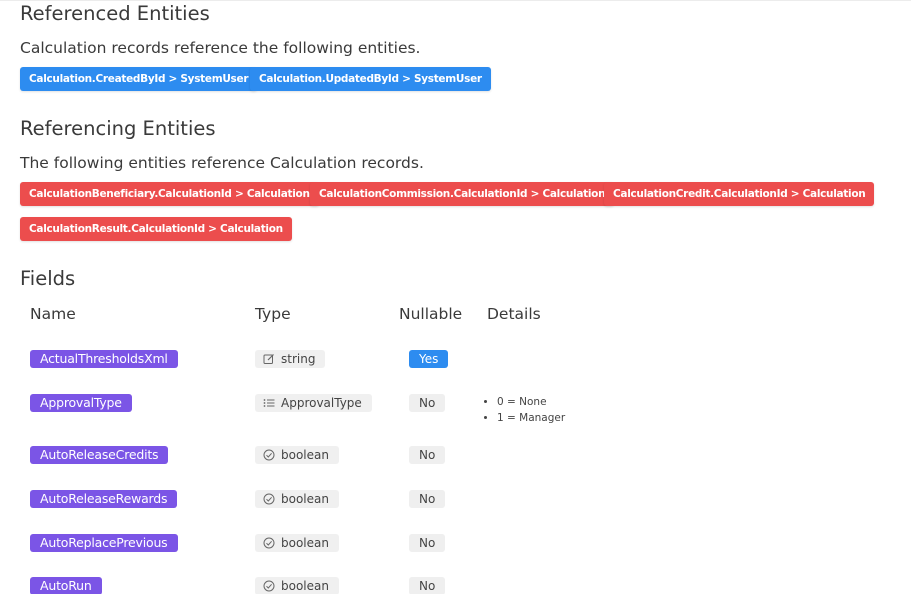 This screenshot has height=594, width=911. What do you see at coordinates (99, 455) in the screenshot?
I see `field-name-chip: AutoReleaseCredits` at bounding box center [99, 455].